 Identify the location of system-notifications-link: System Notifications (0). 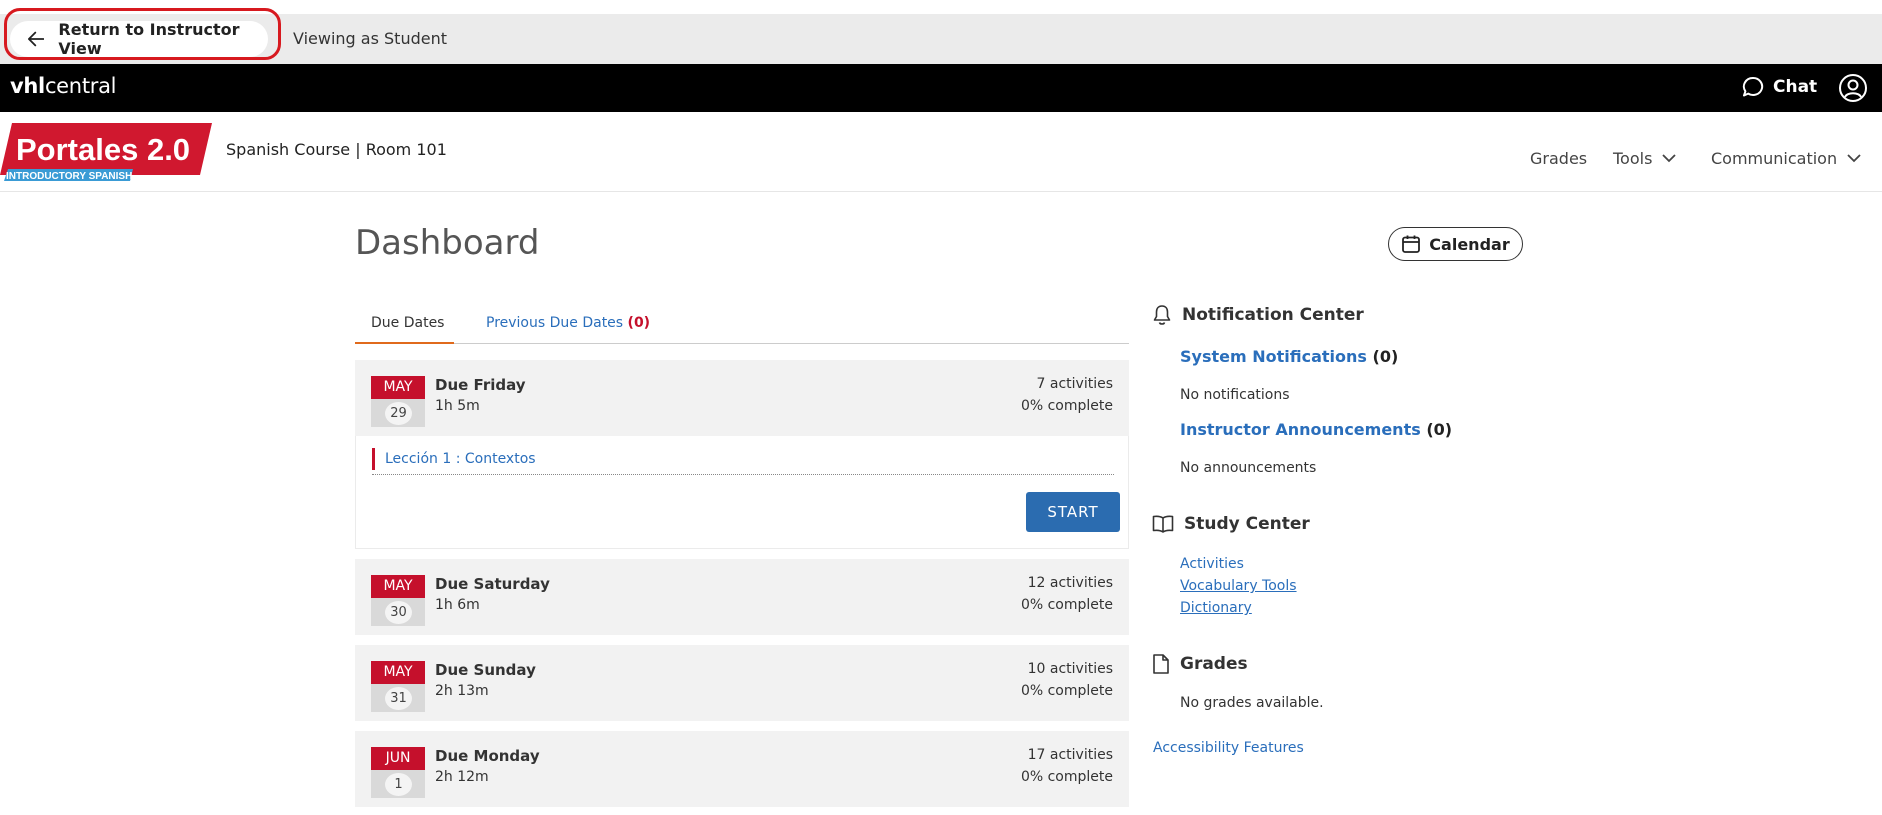
(1289, 356).